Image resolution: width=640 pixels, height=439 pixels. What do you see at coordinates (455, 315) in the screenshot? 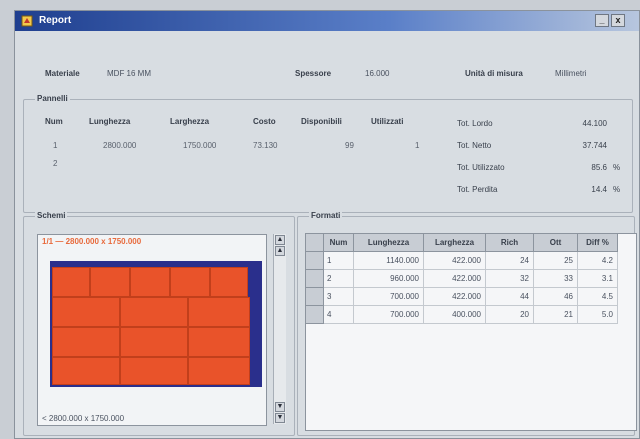
I see `cell-width: 400.000` at bounding box center [455, 315].